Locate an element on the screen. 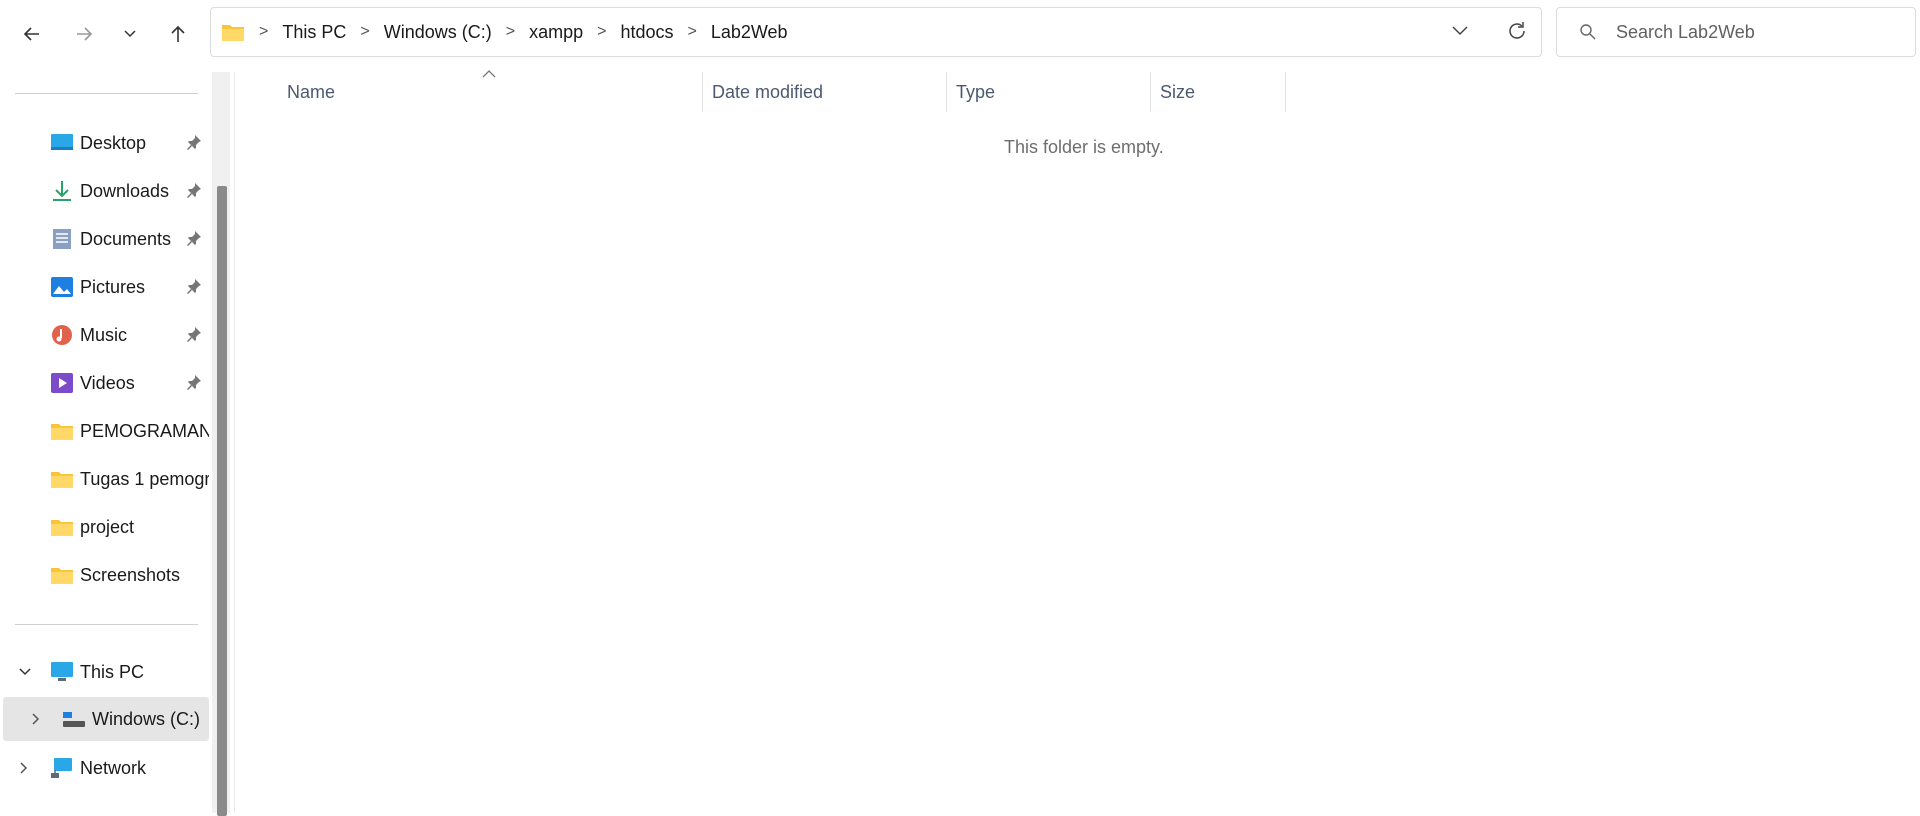  forward-button is located at coordinates (84, 34).